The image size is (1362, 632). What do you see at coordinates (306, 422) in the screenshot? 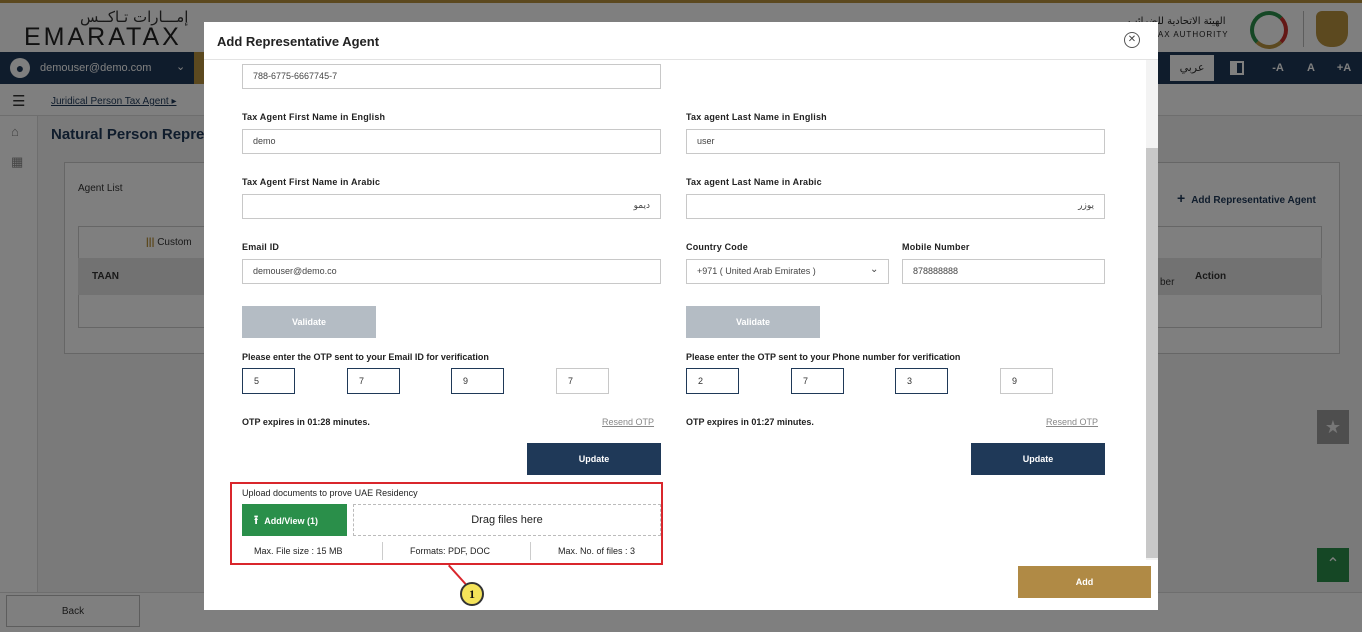
I see `email-otp-expiry: OTP expires in 01:28 minutes.` at bounding box center [306, 422].